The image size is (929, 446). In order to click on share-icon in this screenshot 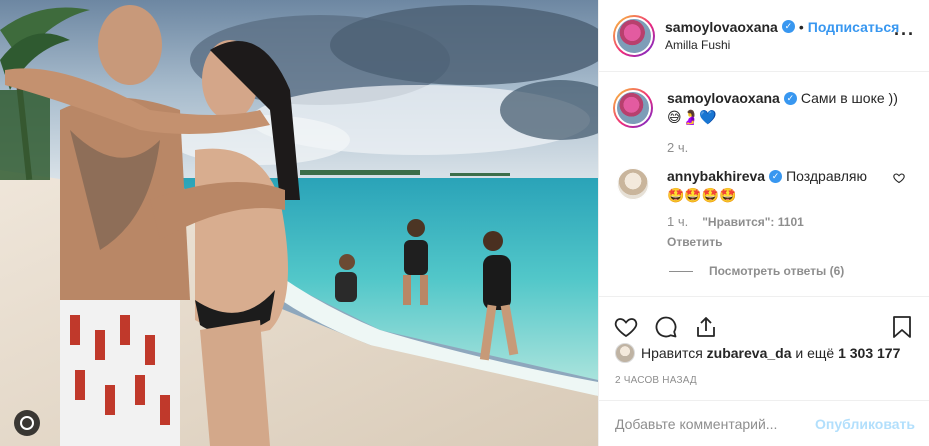, I will do `click(706, 327)`.